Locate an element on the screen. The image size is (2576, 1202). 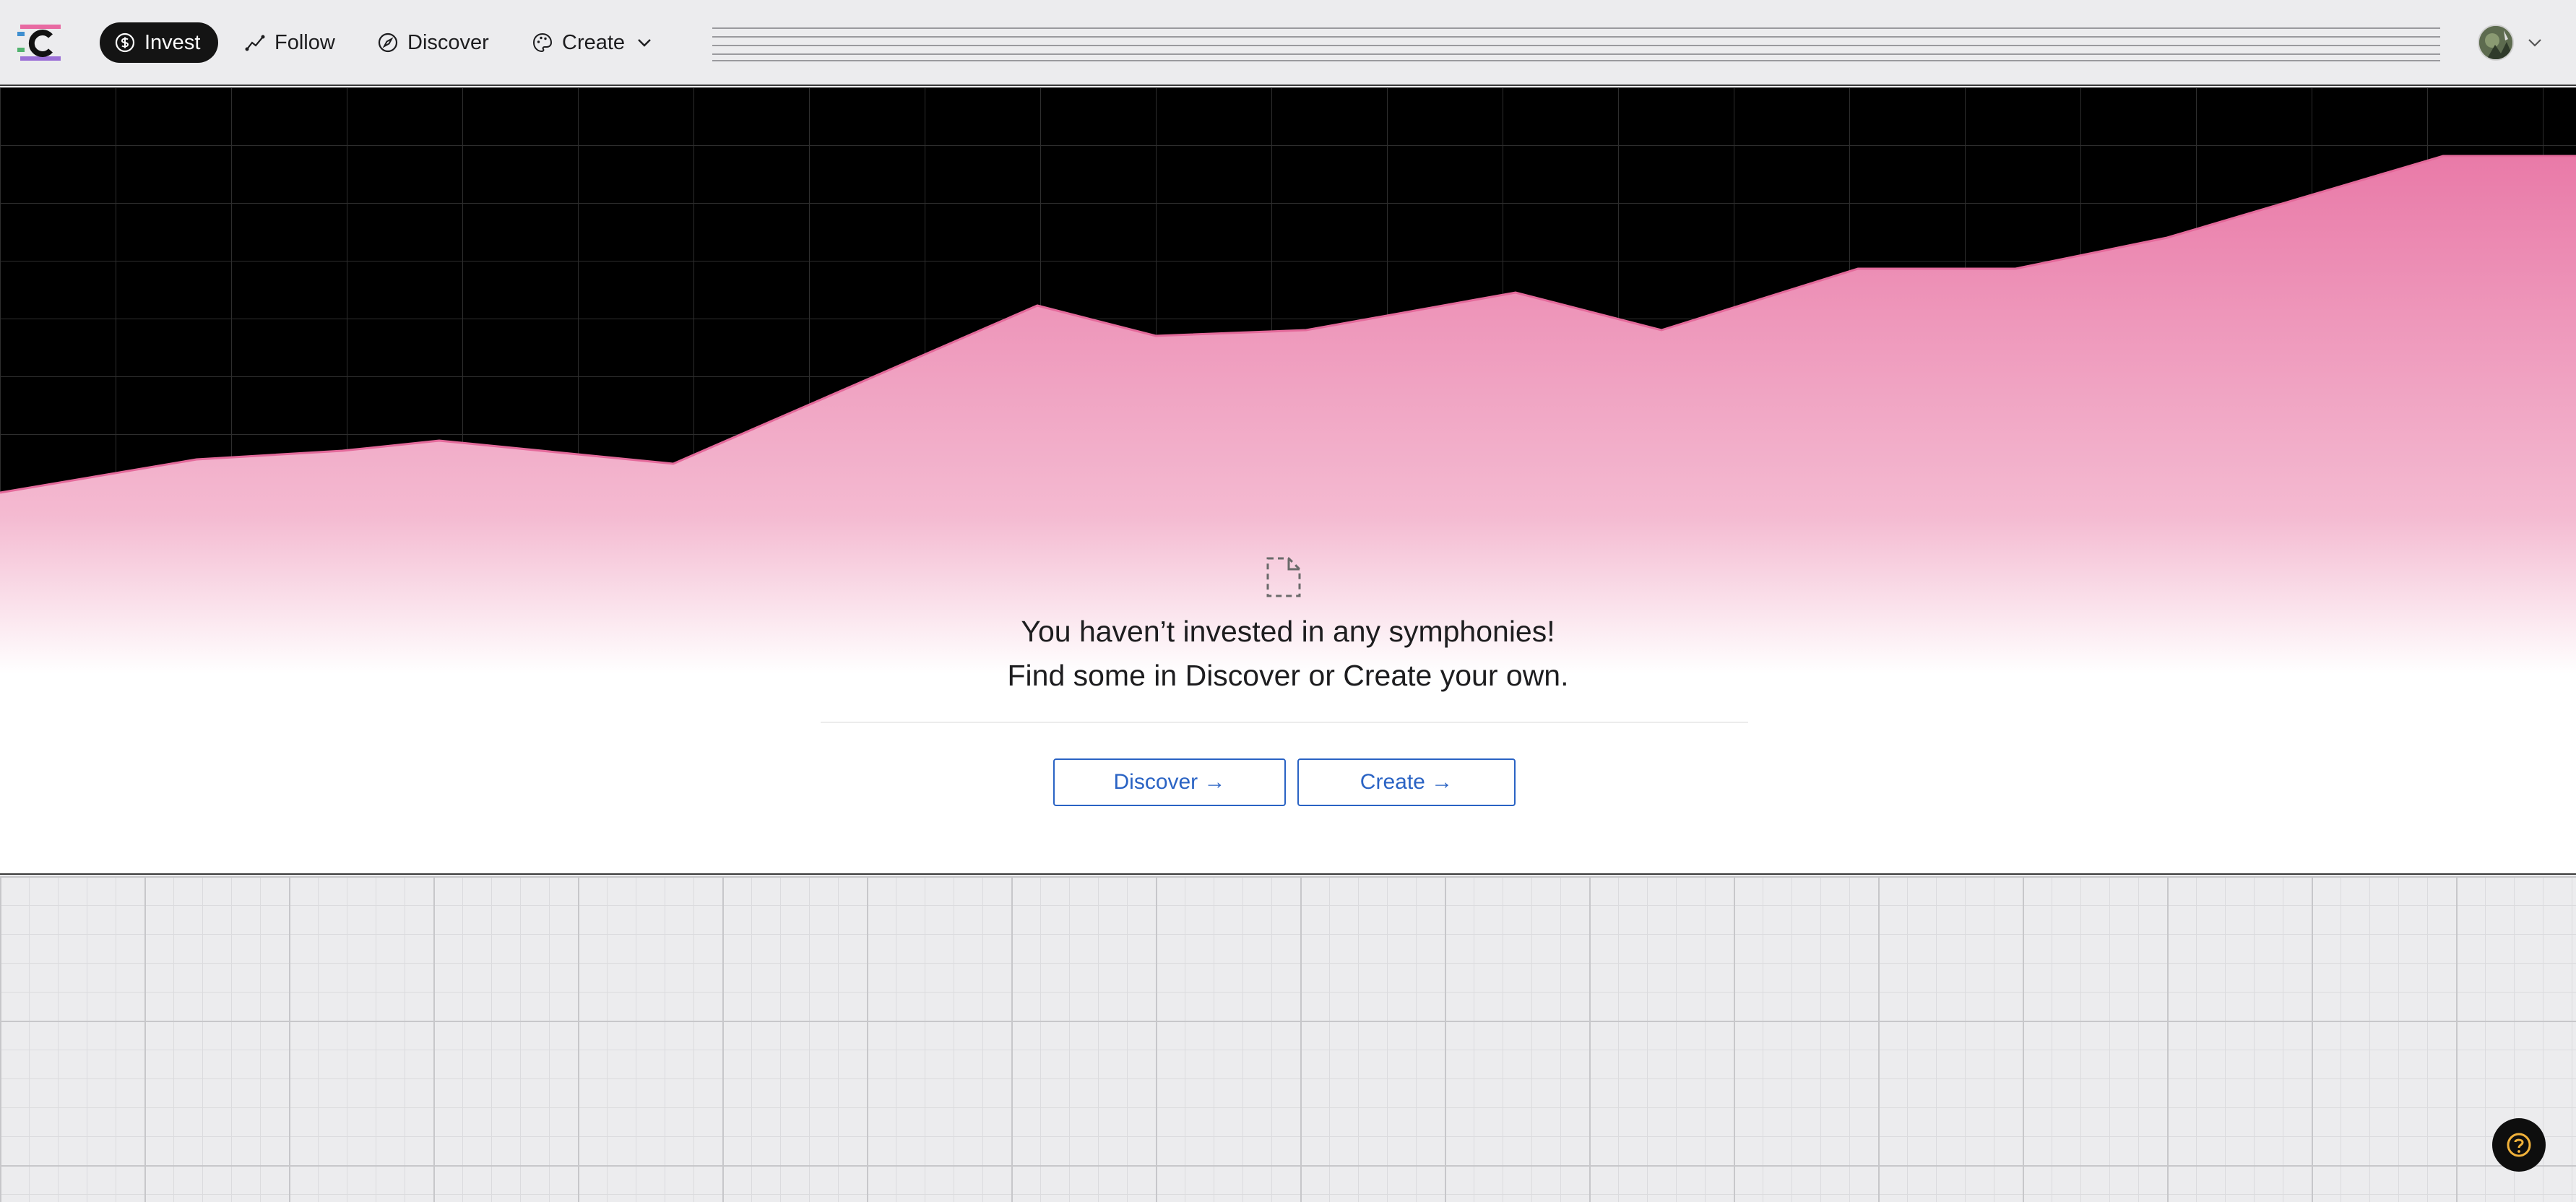
nav-tab-discover-label: Discover is located at coordinates (448, 42).